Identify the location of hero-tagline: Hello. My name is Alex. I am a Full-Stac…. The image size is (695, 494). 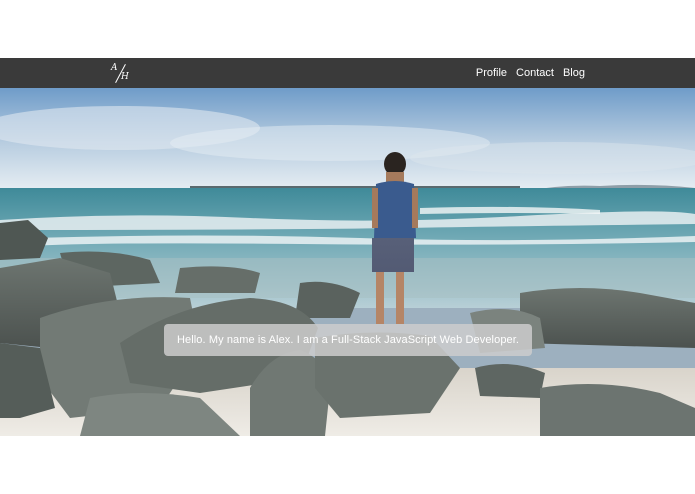
(348, 340).